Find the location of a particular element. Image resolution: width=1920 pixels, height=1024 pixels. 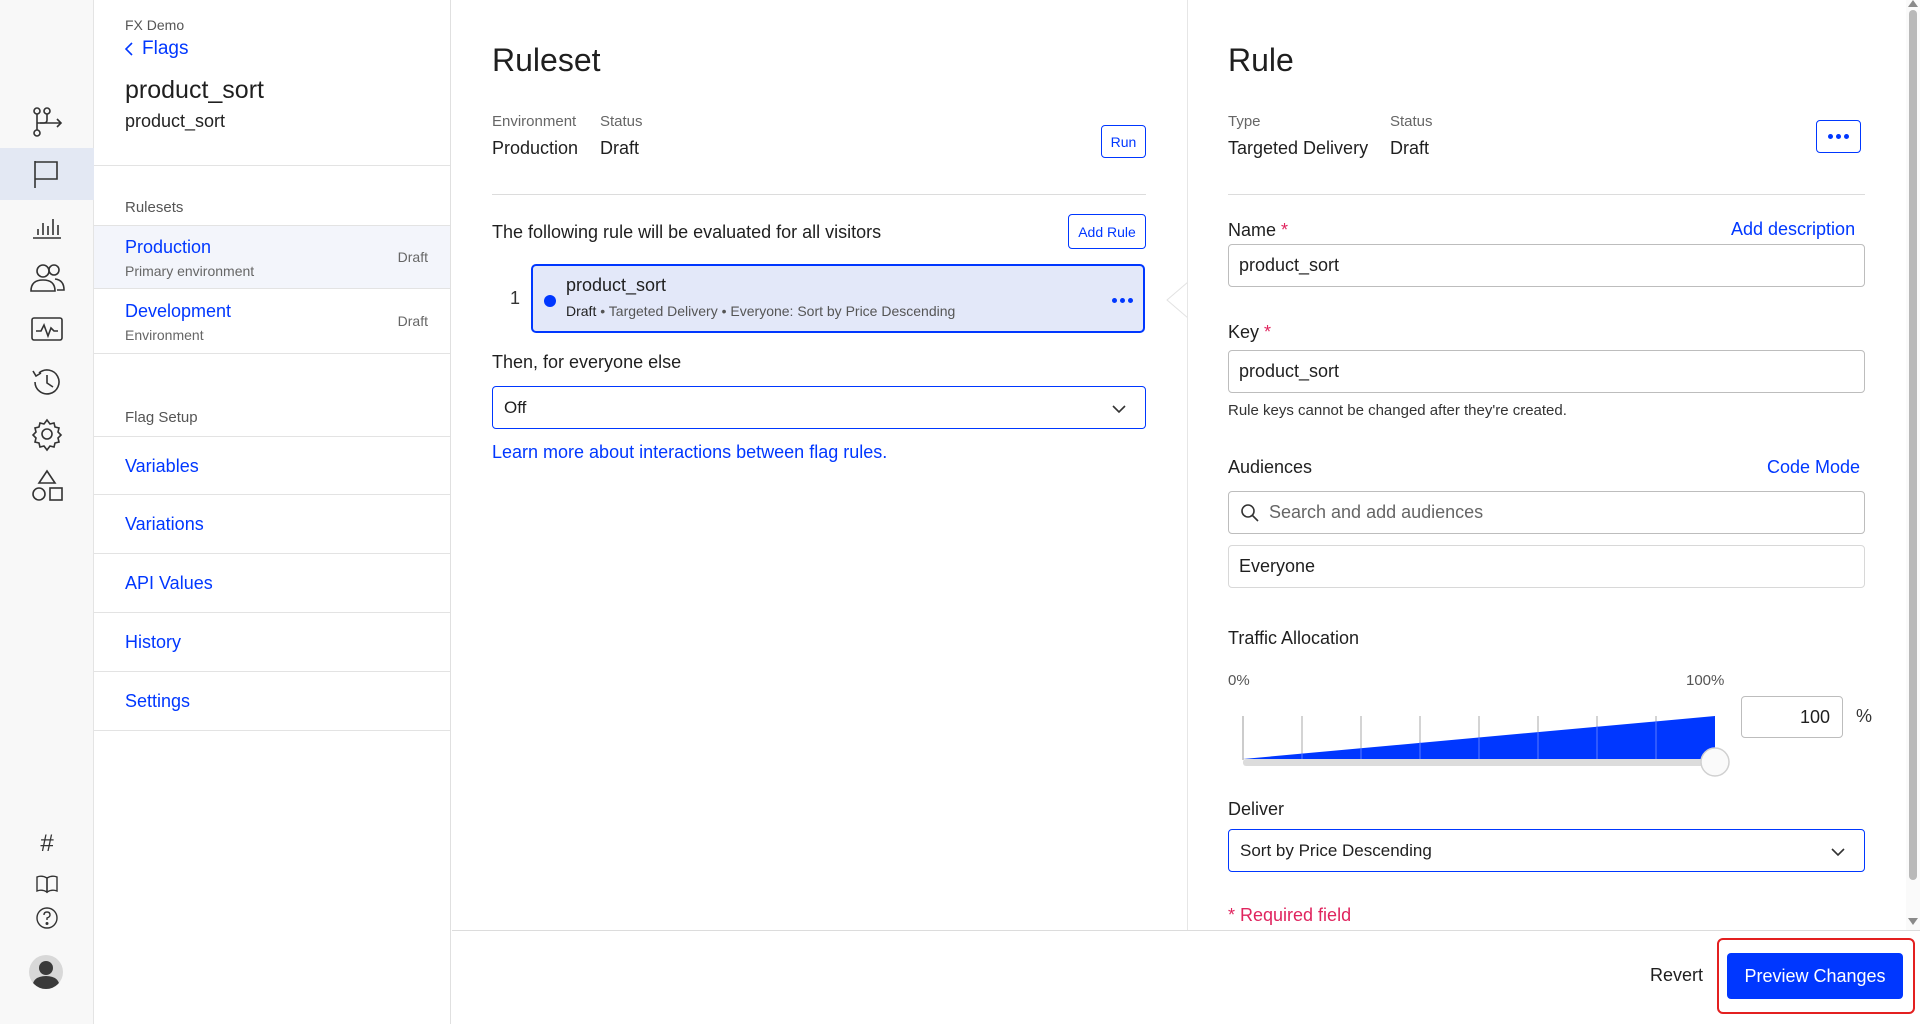

user-avatar is located at coordinates (46, 972).